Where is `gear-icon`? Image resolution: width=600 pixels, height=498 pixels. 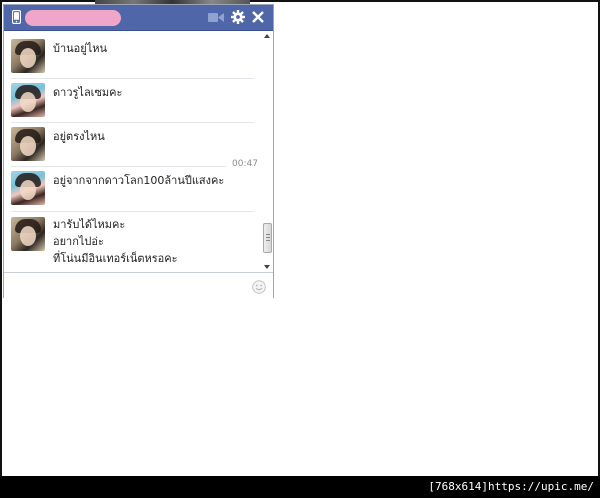
gear-icon is located at coordinates (238, 17).